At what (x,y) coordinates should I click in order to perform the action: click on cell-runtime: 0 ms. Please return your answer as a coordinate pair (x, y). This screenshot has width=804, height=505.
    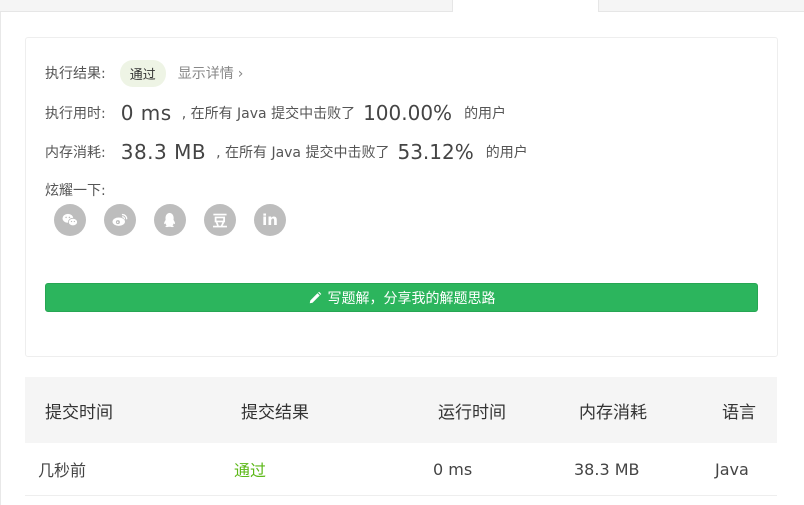
    Looking at the image, I should click on (453, 469).